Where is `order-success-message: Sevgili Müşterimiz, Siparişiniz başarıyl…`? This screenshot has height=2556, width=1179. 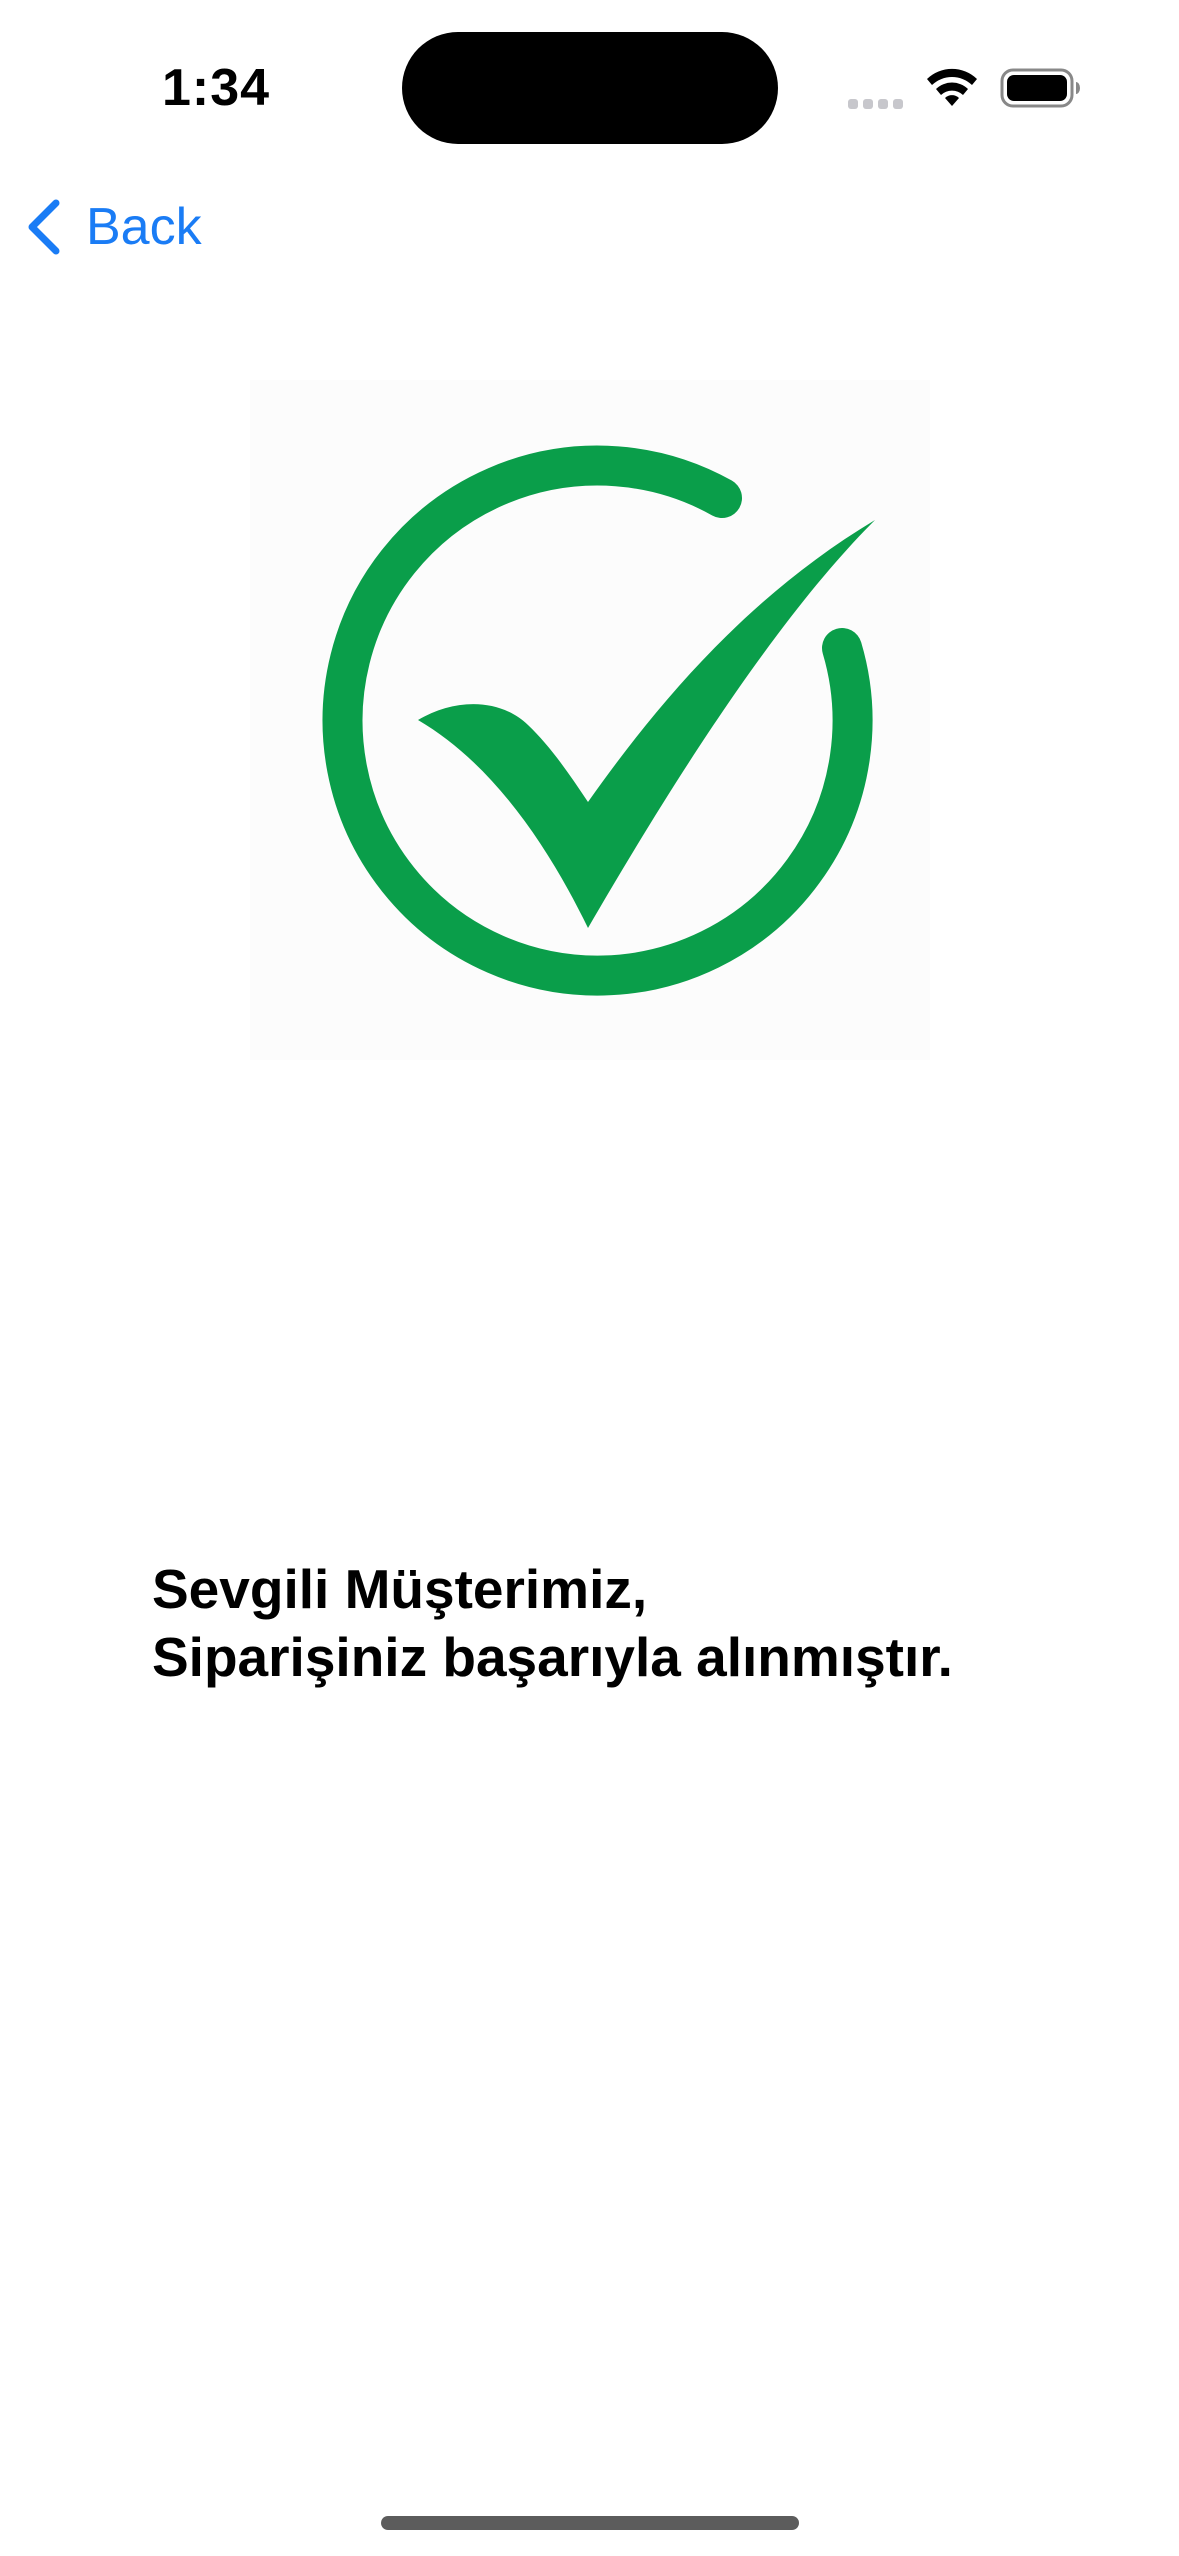 order-success-message: Sevgili Müşterimiz, Siparişiniz başarıyl… is located at coordinates (602, 1623).